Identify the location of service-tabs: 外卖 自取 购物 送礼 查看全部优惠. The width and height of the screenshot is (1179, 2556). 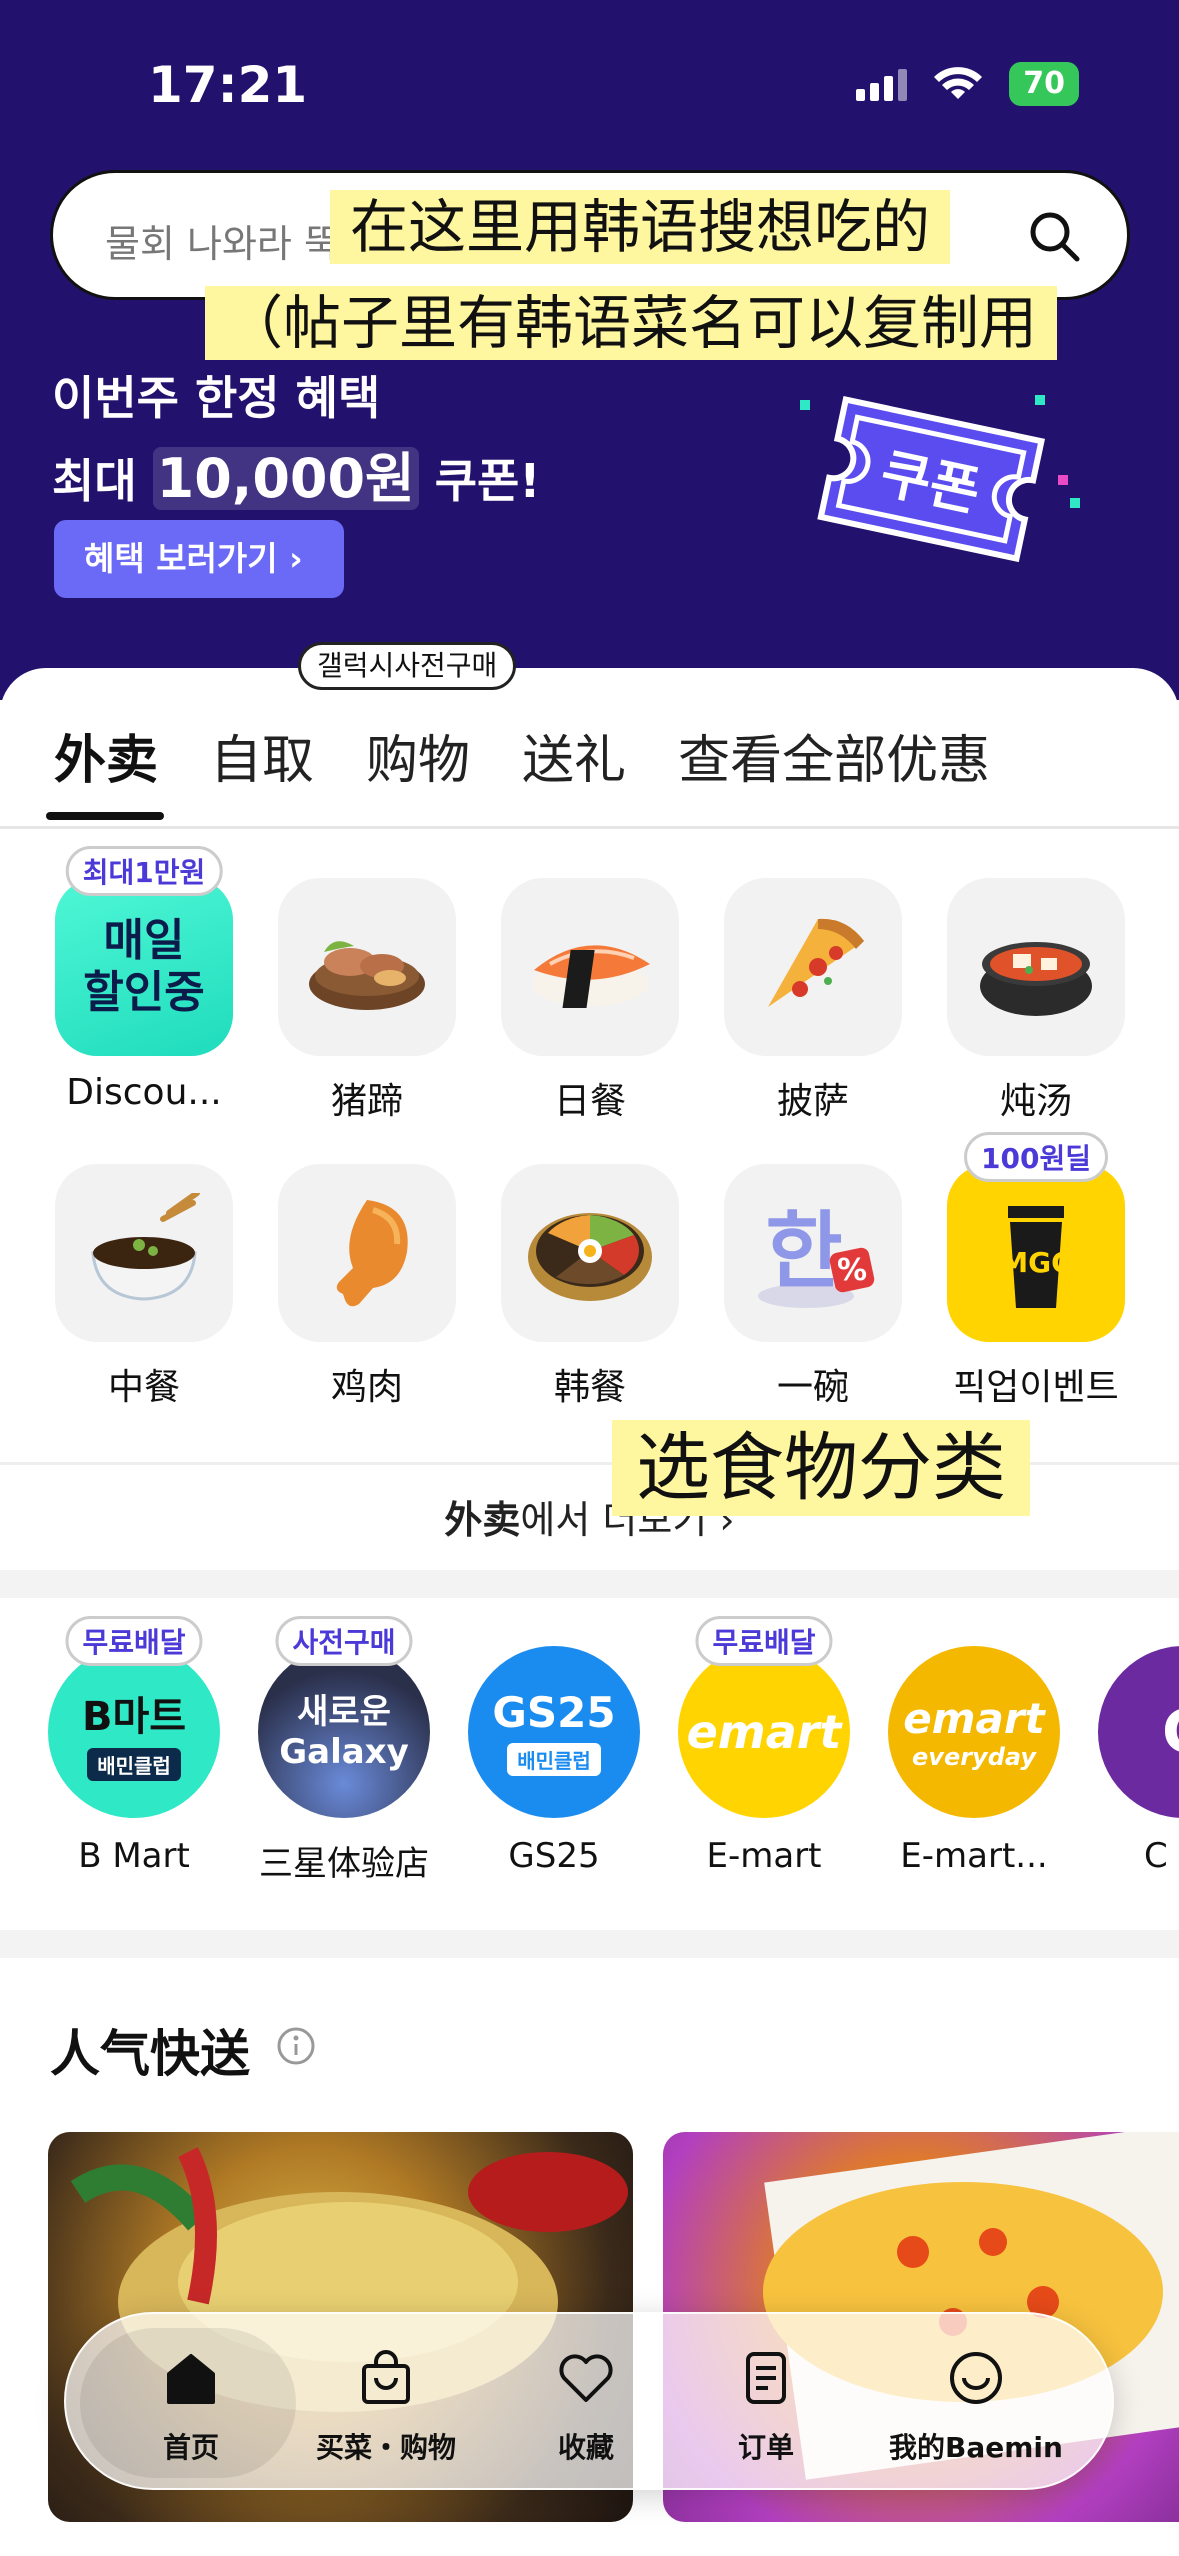
(522, 755).